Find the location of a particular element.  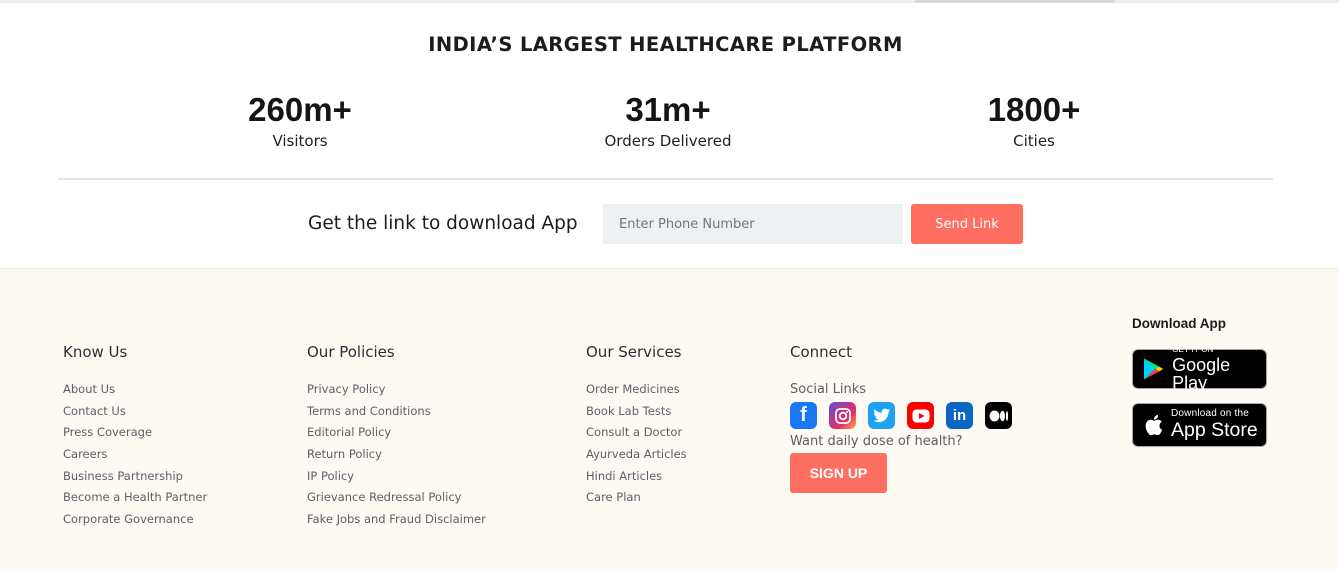

social-links-label: Social Links is located at coordinates (828, 389).